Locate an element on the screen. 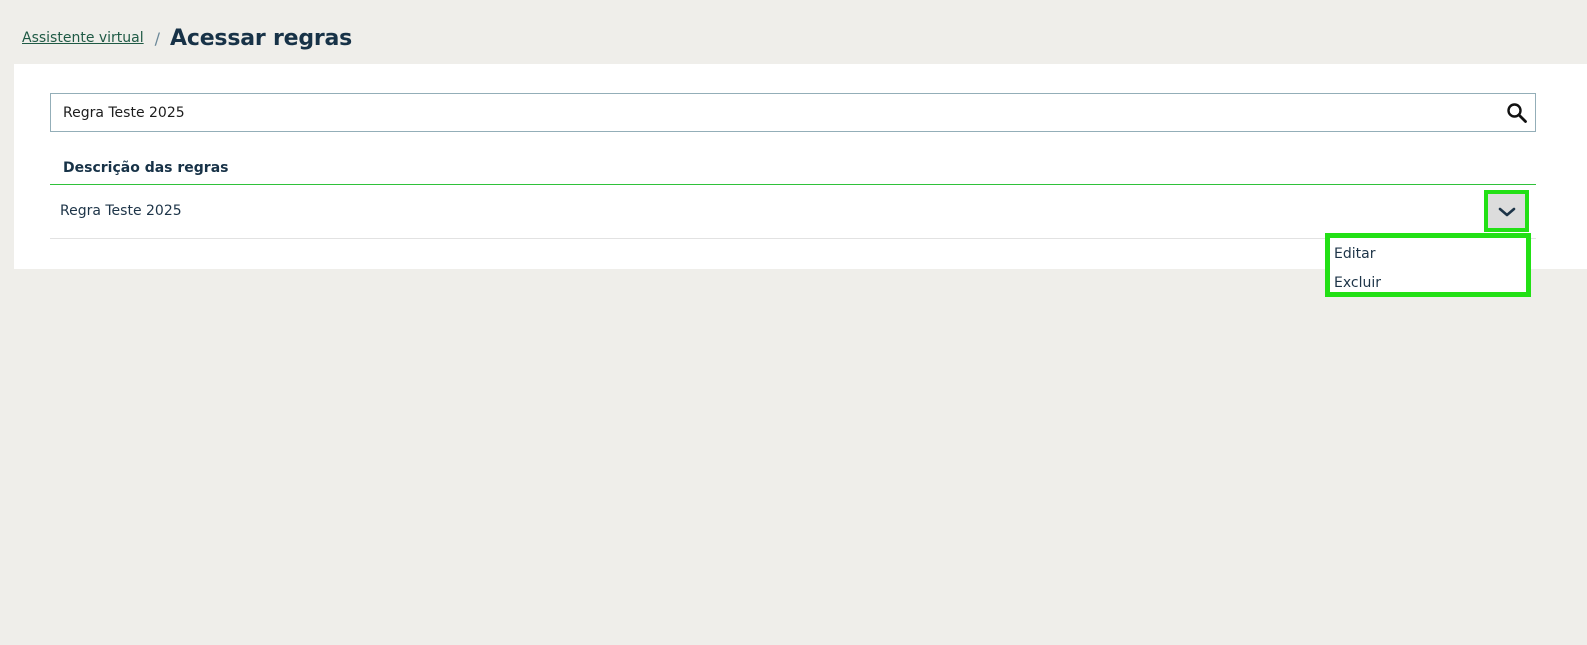  chevron-down-icon is located at coordinates (1507, 212).